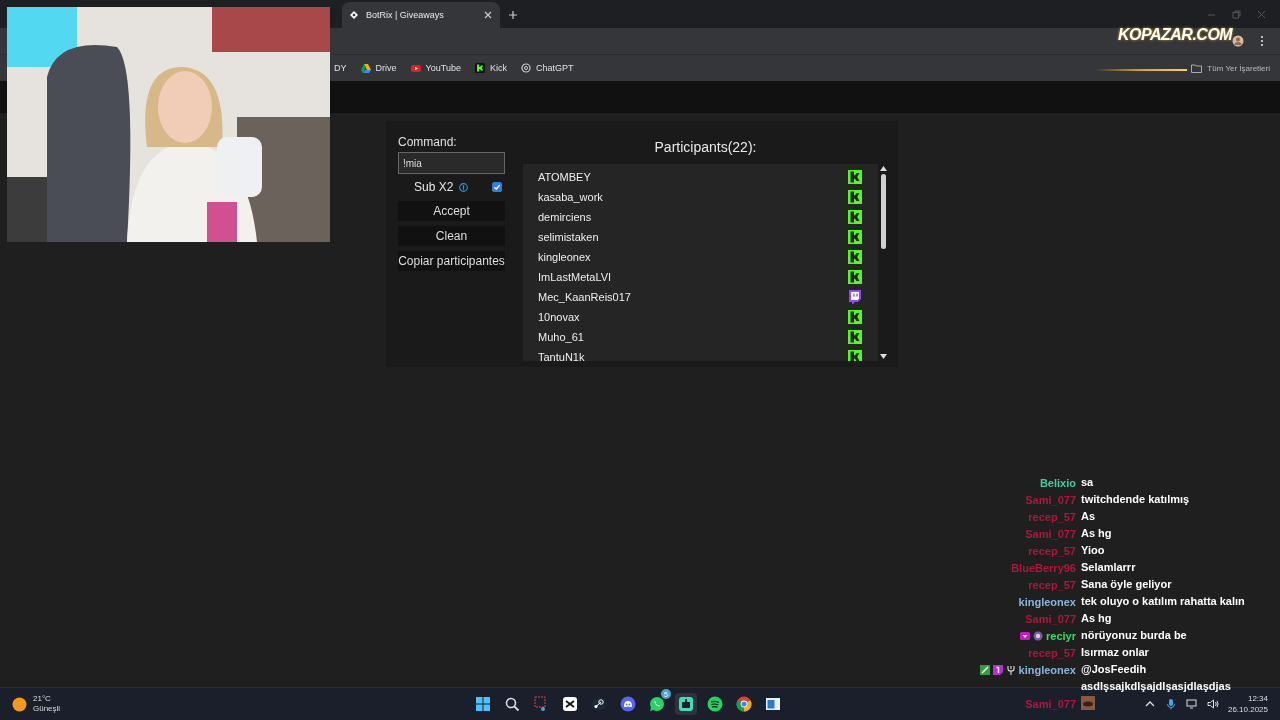 The image size is (1280, 720). I want to click on capcut-icon, so click(570, 704).